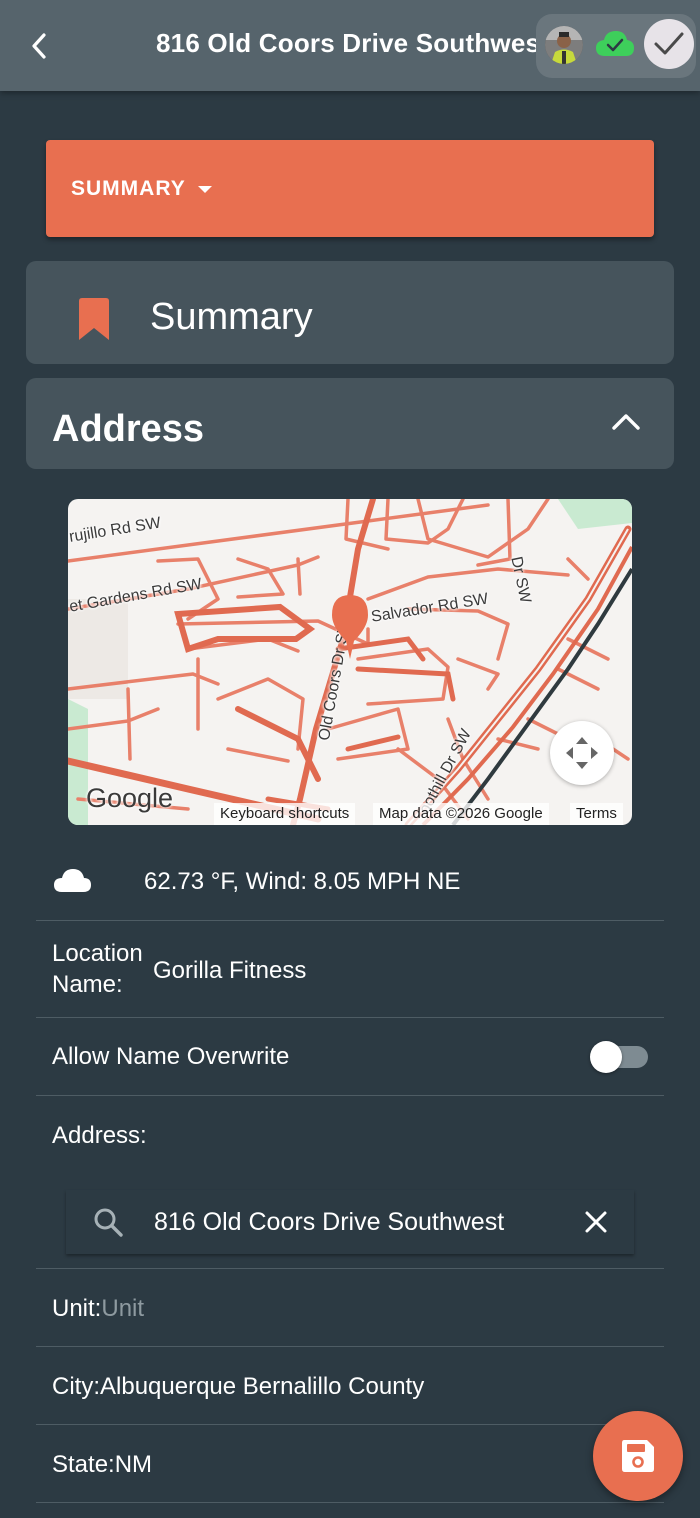  What do you see at coordinates (97, 969) in the screenshot?
I see `location-name-label: Location Name:` at bounding box center [97, 969].